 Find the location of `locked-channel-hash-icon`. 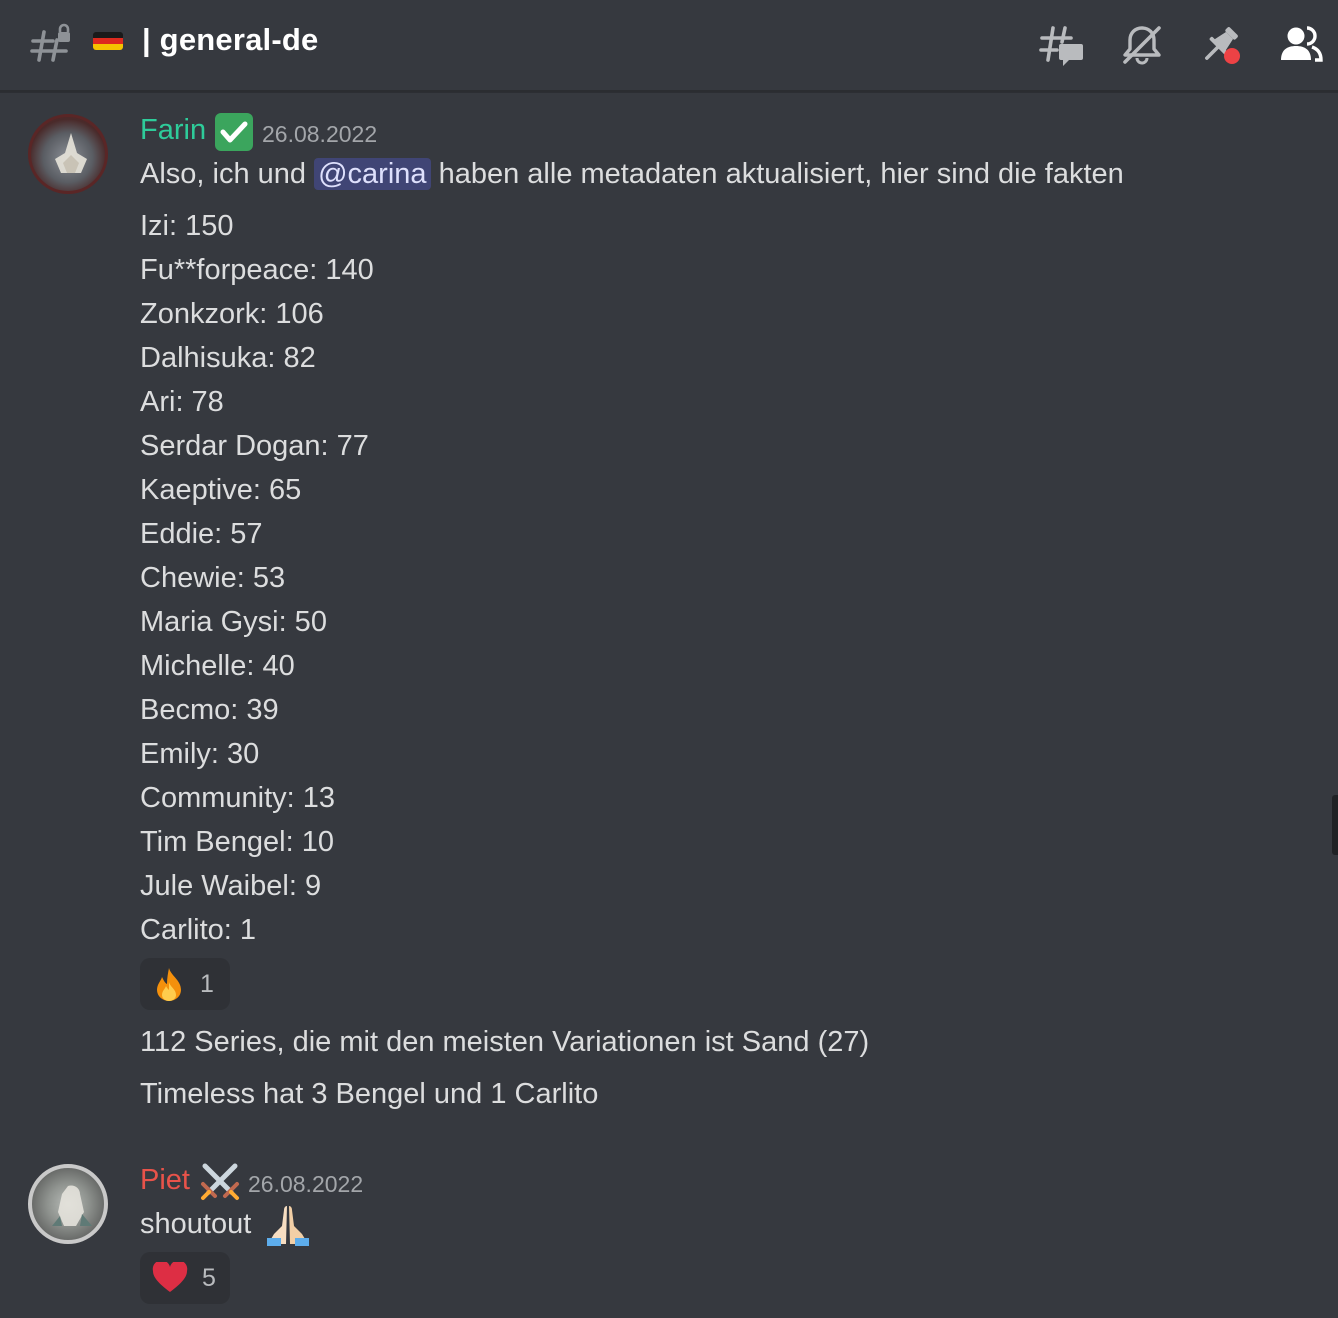

locked-channel-hash-icon is located at coordinates (50, 42).